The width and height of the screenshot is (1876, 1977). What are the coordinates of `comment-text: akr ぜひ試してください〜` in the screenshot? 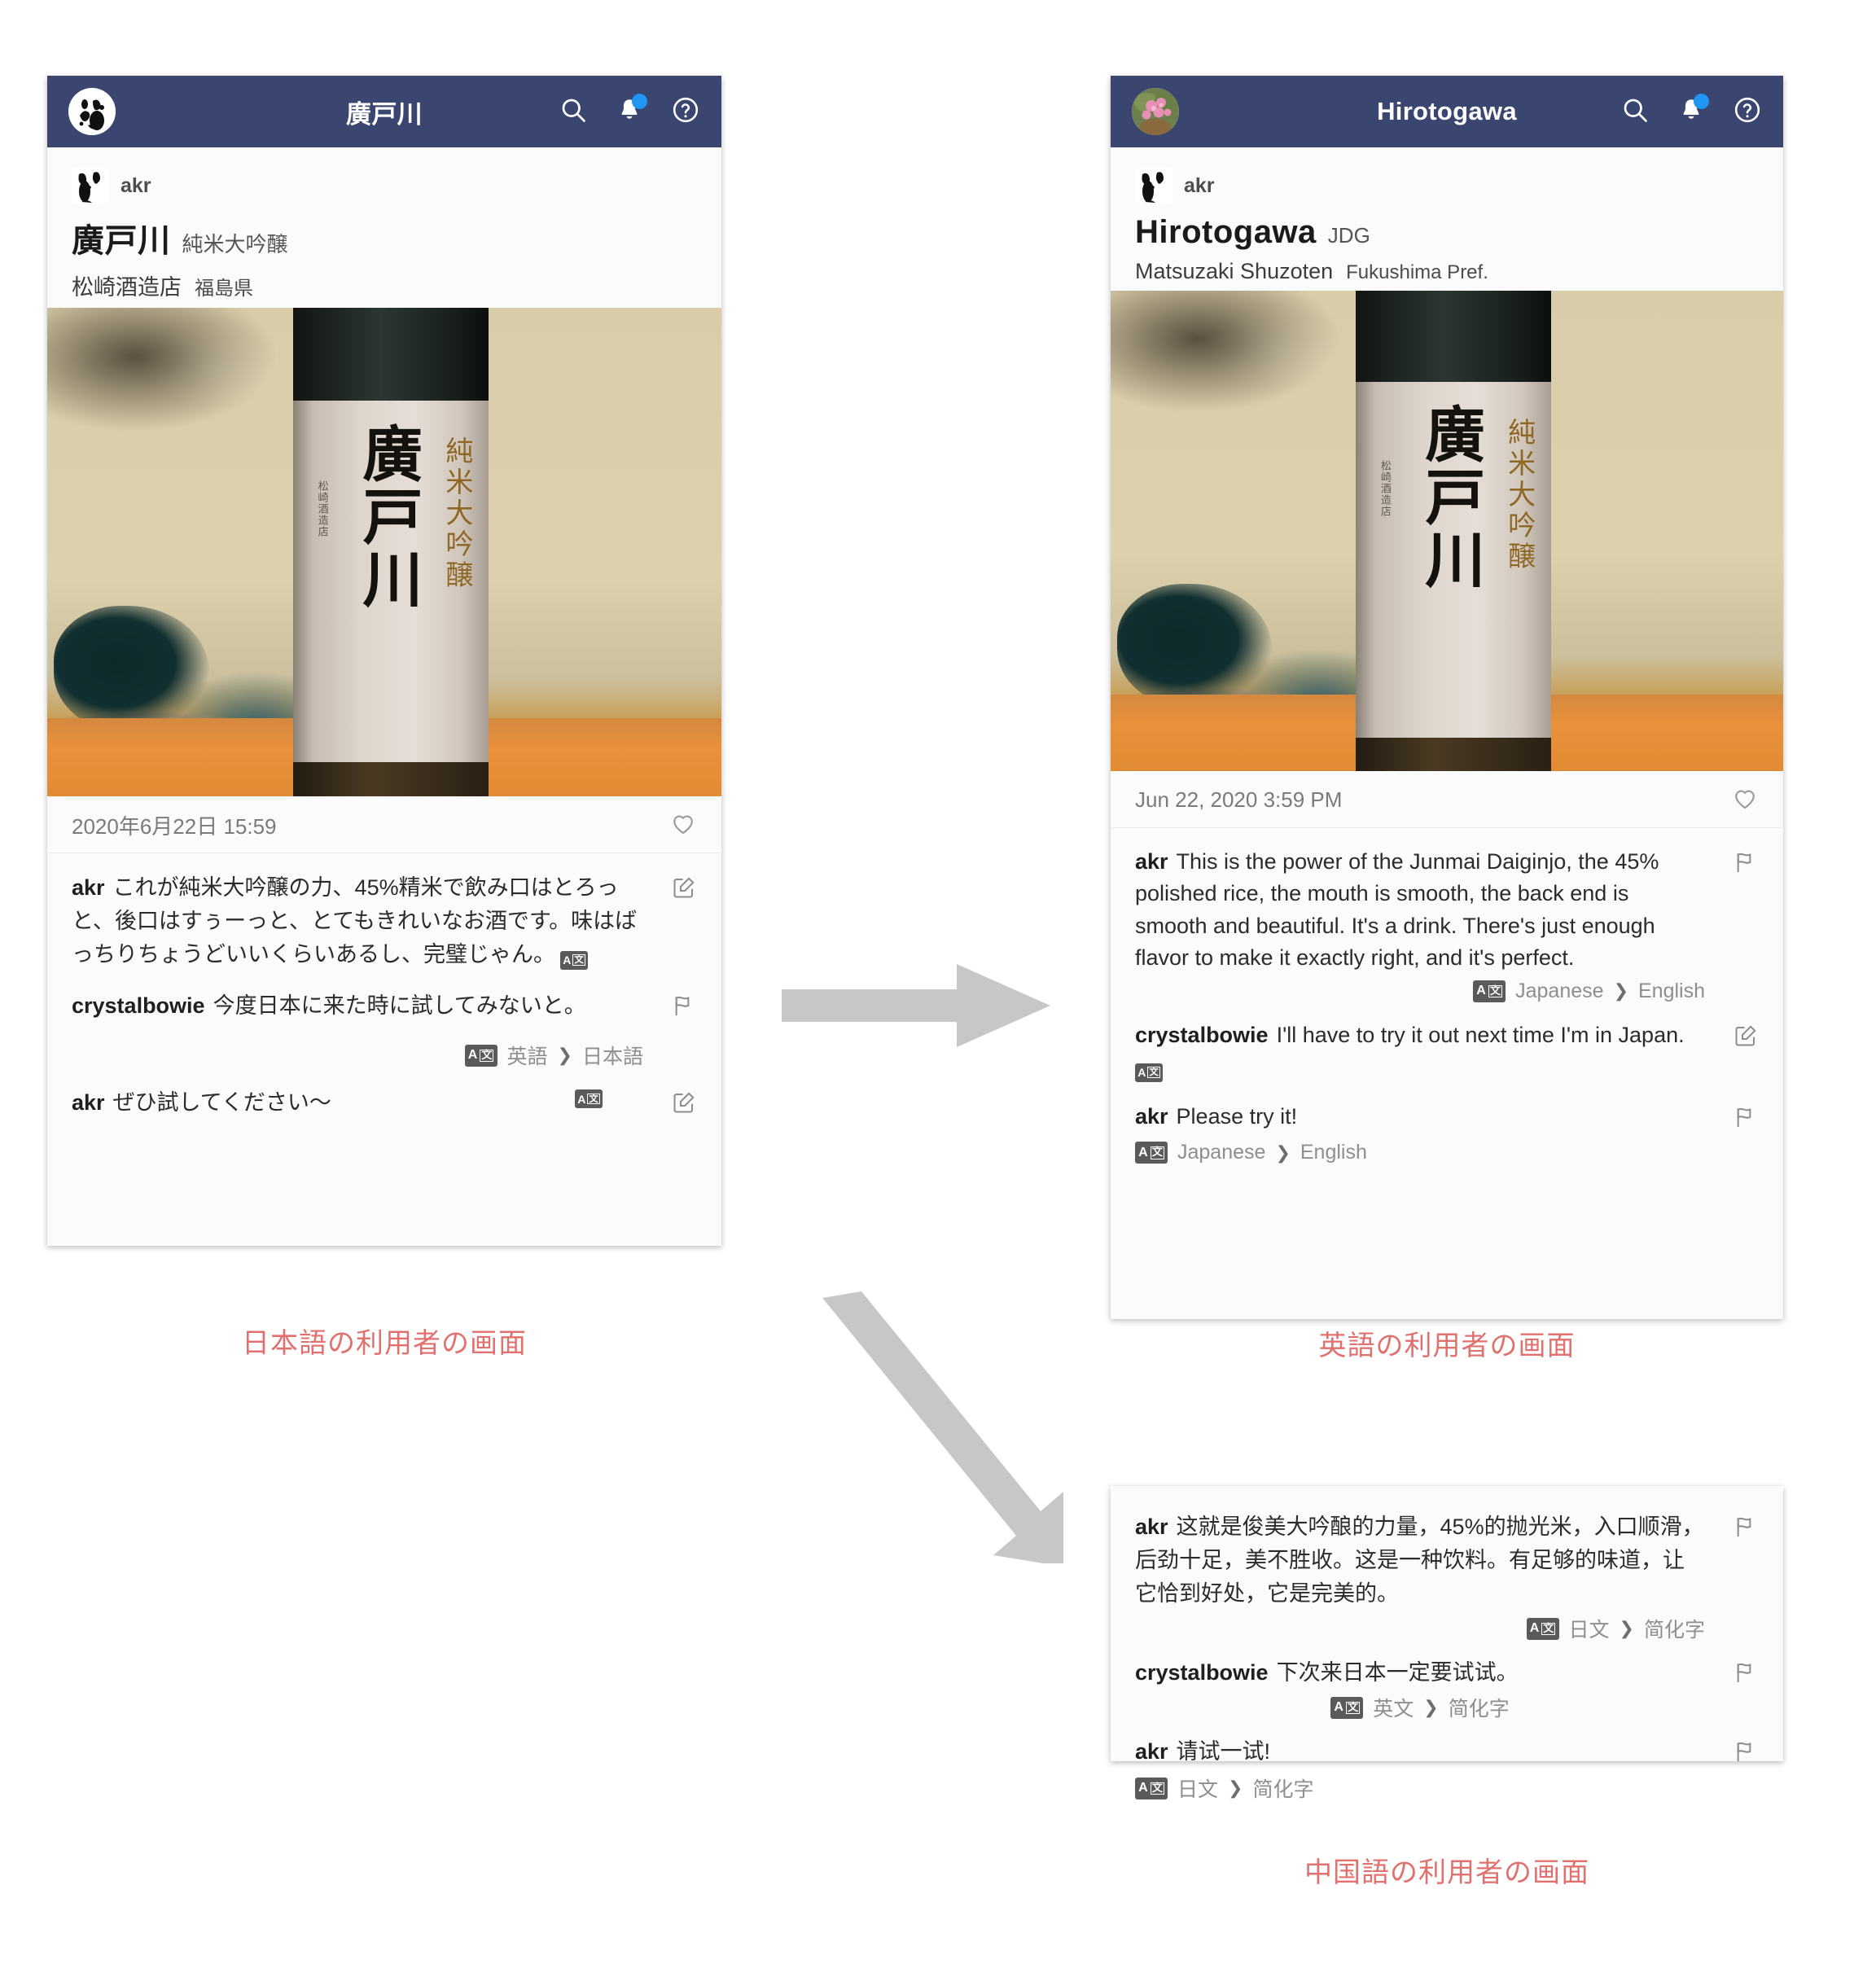 It's located at (324, 1103).